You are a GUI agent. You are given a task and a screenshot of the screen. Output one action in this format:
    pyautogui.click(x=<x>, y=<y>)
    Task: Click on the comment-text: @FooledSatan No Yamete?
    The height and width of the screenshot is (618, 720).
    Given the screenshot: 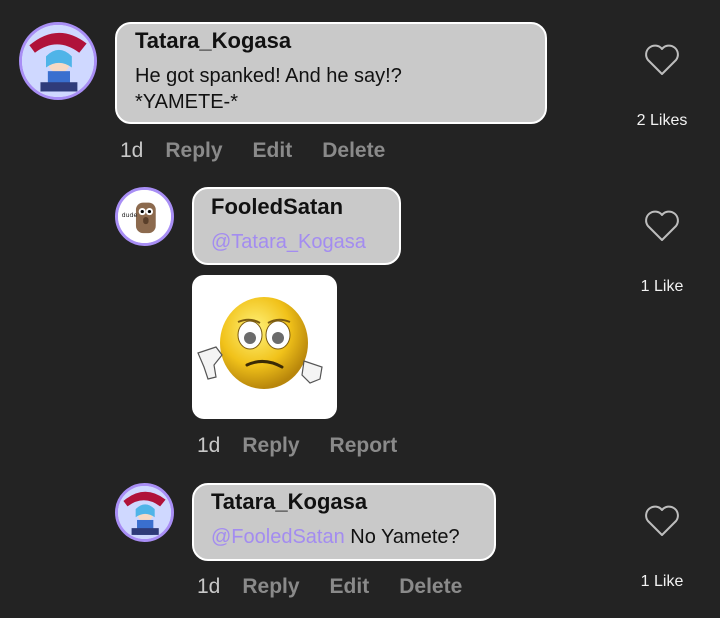 What is the action you would take?
    pyautogui.click(x=335, y=537)
    